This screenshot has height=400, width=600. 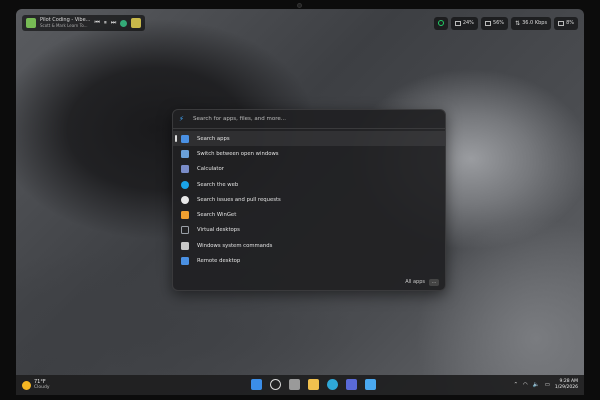 What do you see at coordinates (217, 215) in the screenshot?
I see `result-label: Search WinGet` at bounding box center [217, 215].